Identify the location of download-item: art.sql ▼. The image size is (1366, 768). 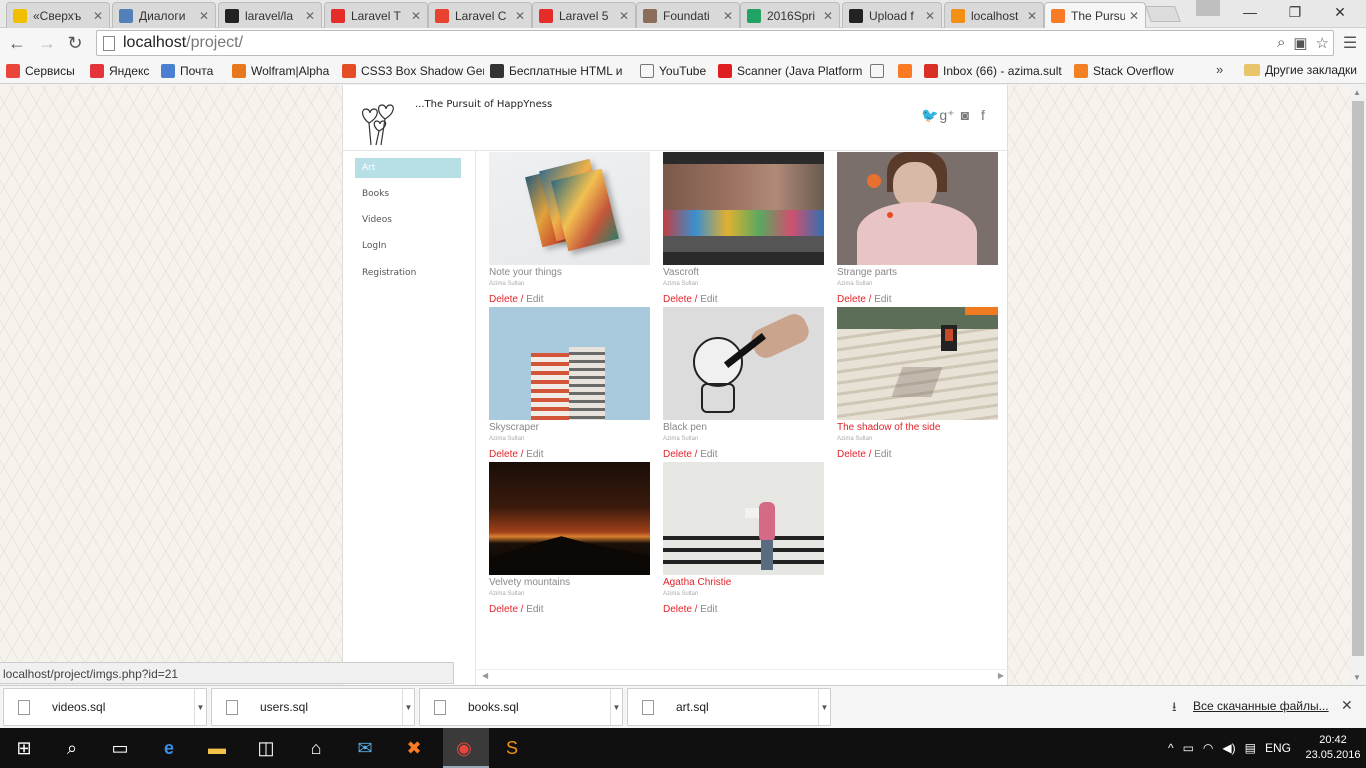
(729, 707).